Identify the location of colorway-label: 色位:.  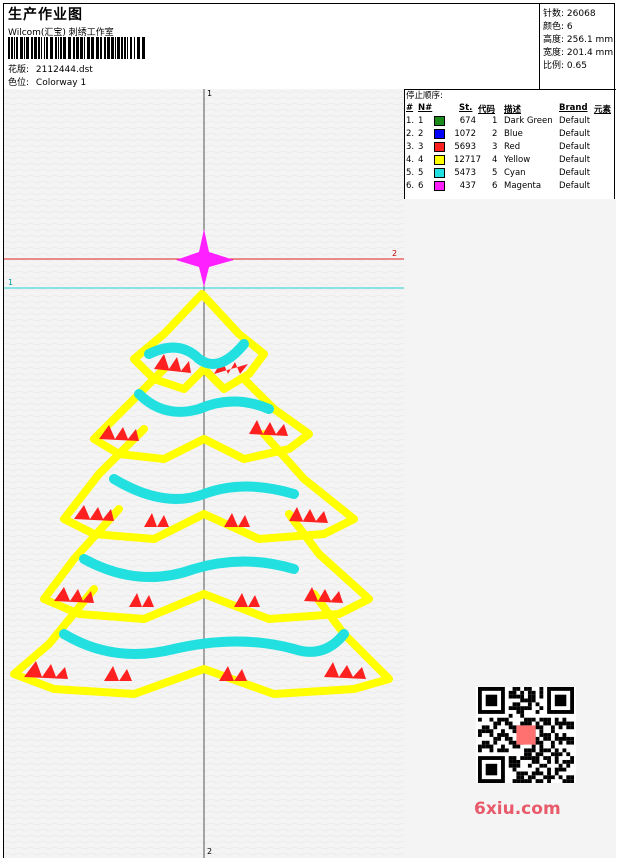
(19, 83).